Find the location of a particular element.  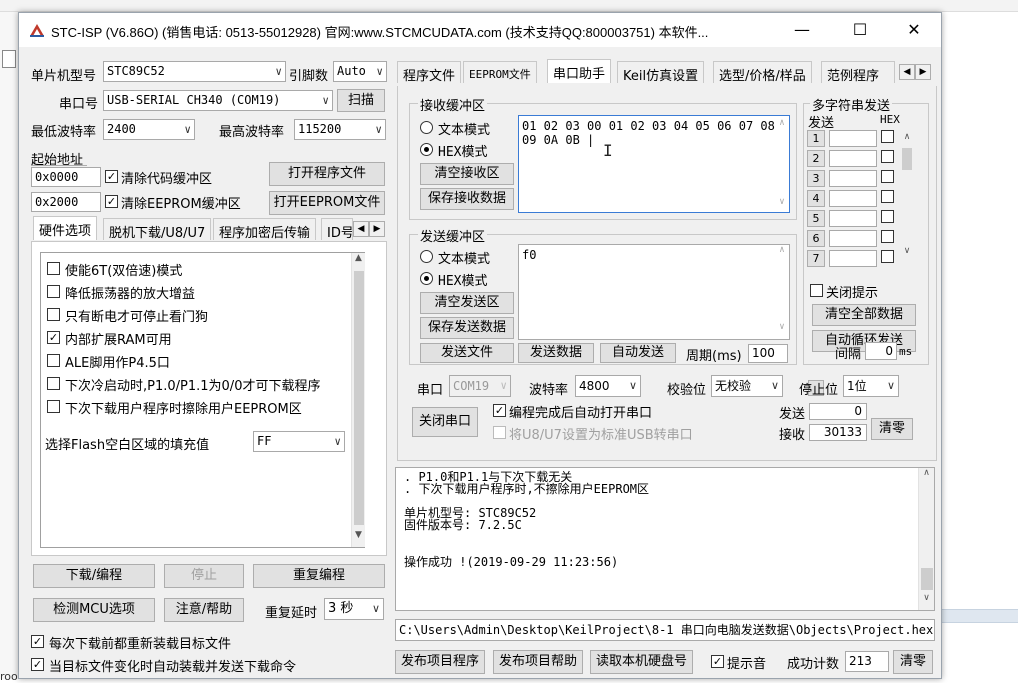

save-send-button: 保存发送数据 is located at coordinates (467, 328).